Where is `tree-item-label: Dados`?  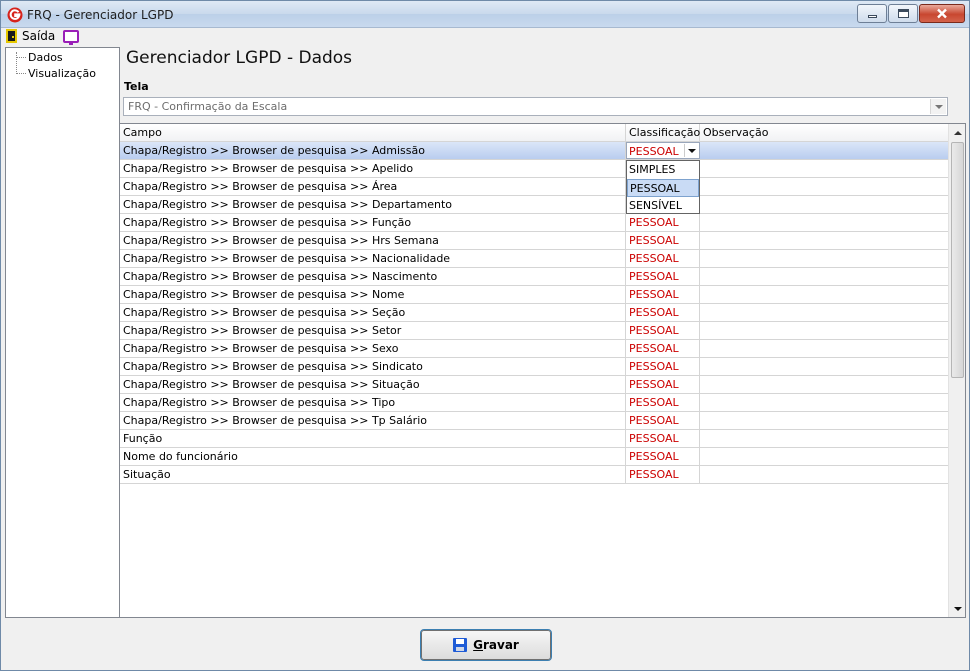
tree-item-label: Dados is located at coordinates (45, 57).